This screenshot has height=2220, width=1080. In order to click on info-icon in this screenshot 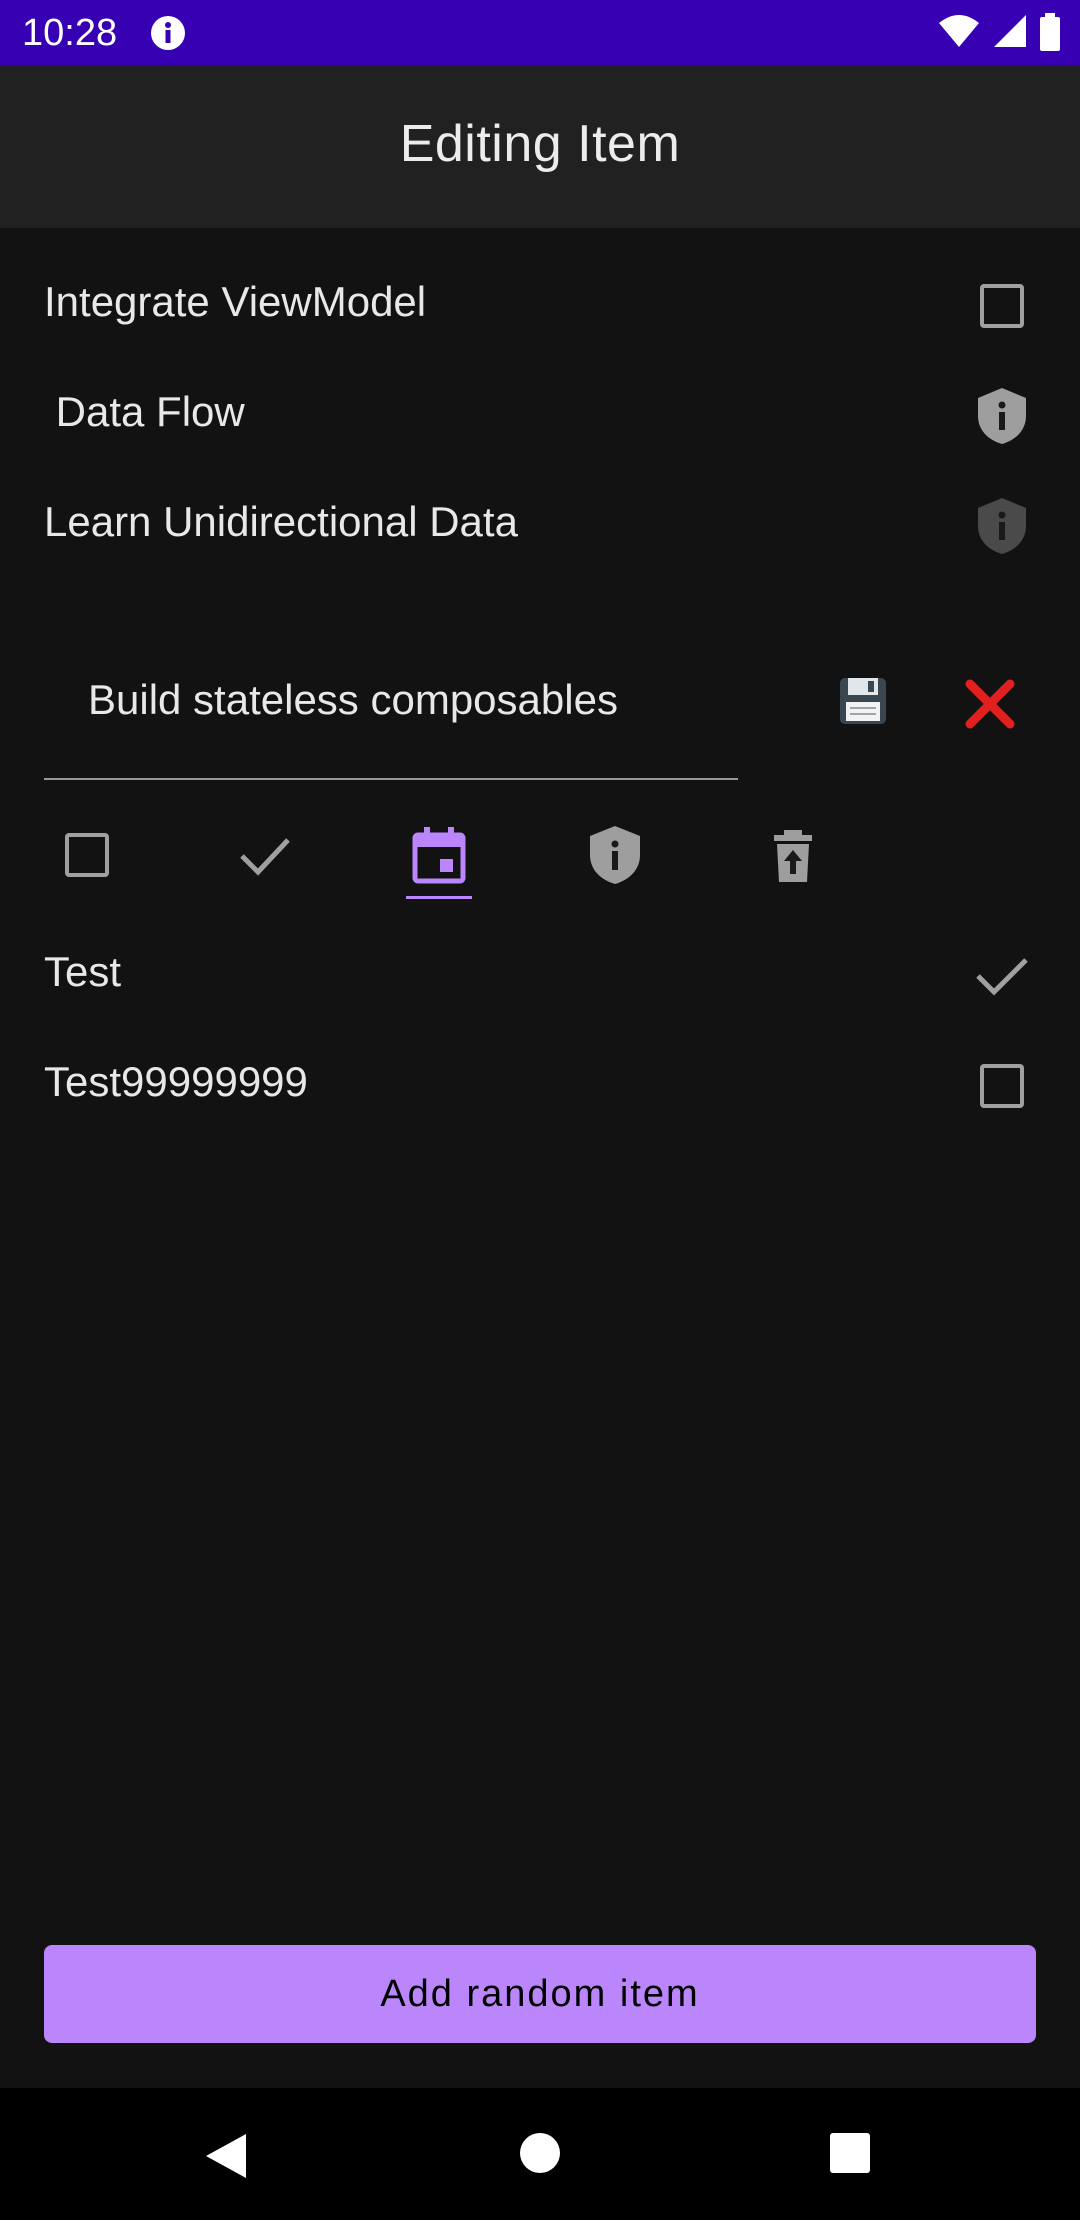, I will do `click(168, 33)`.